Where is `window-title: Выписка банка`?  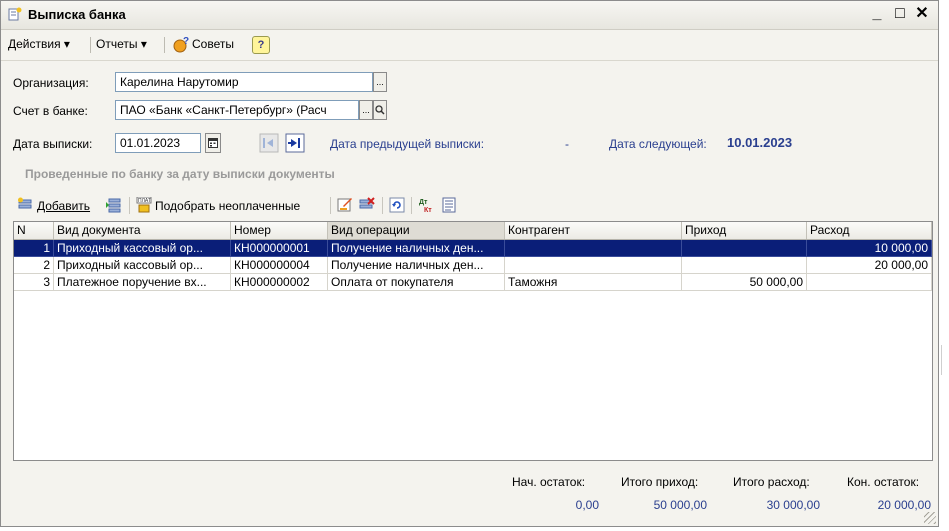 window-title: Выписка банка is located at coordinates (77, 14).